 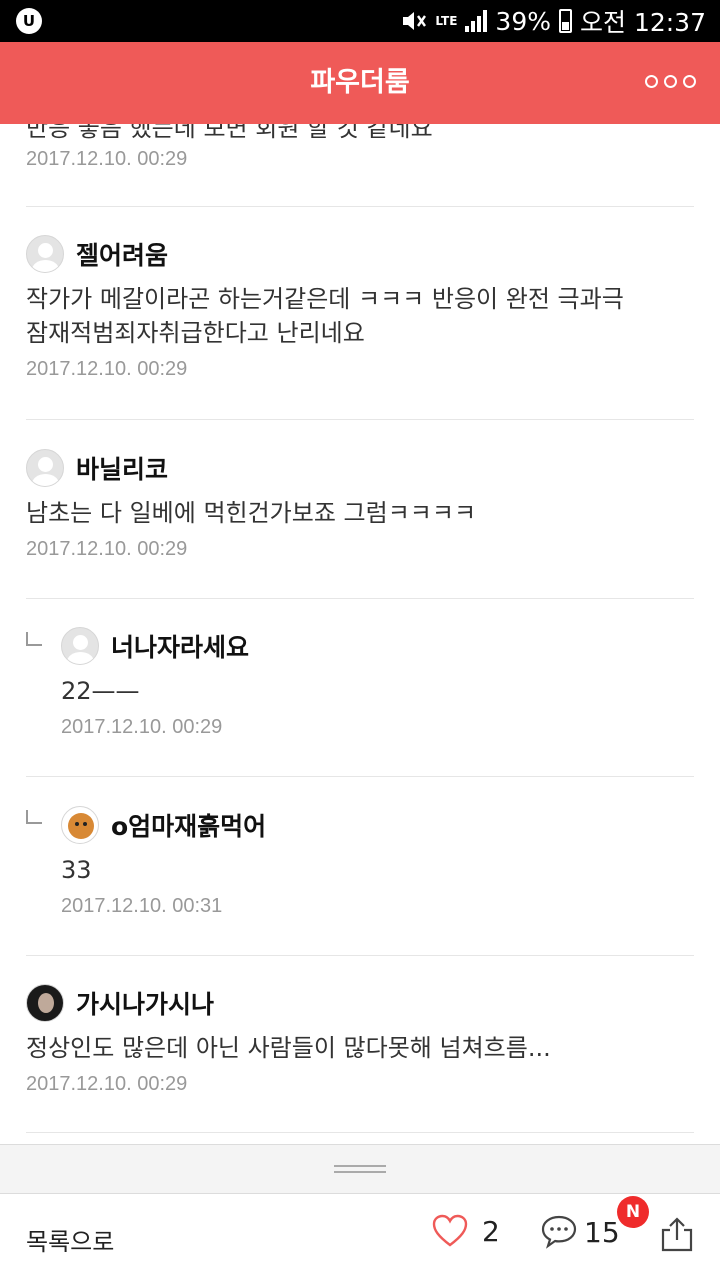 What do you see at coordinates (476, 21) in the screenshot?
I see `signal-icon` at bounding box center [476, 21].